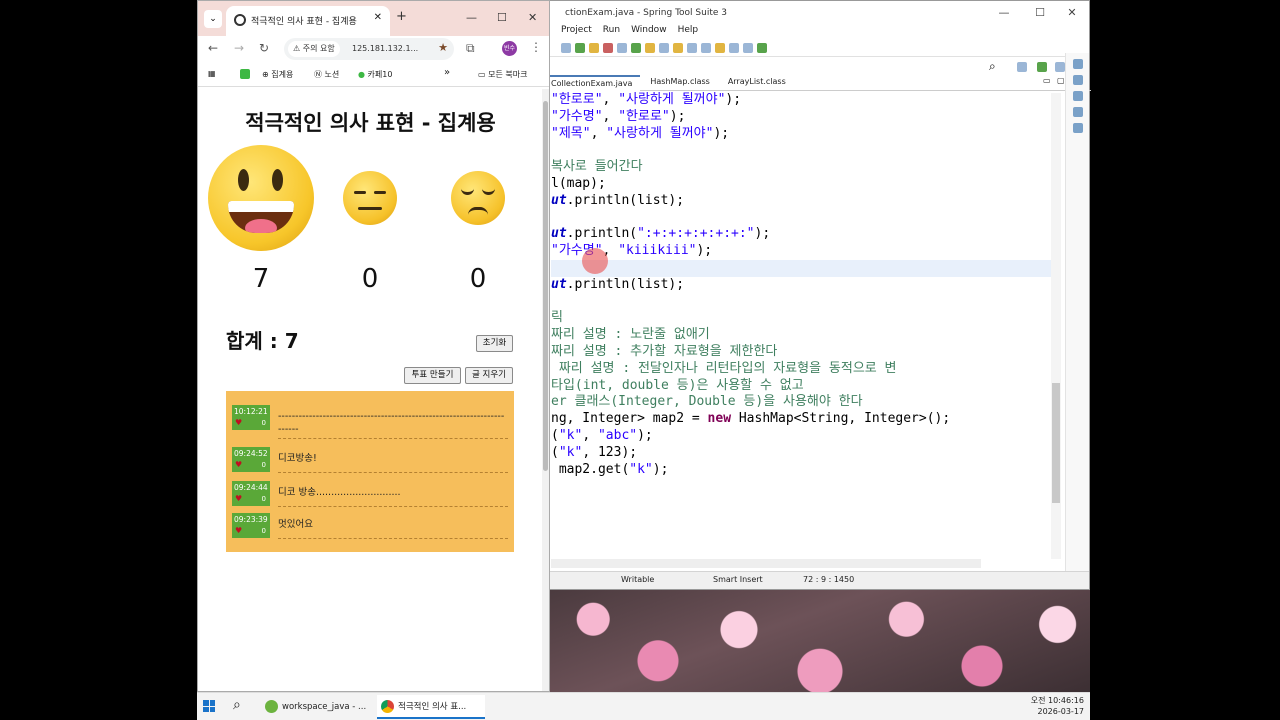  I want to click on toolbar-debug-icon, so click(566, 47).